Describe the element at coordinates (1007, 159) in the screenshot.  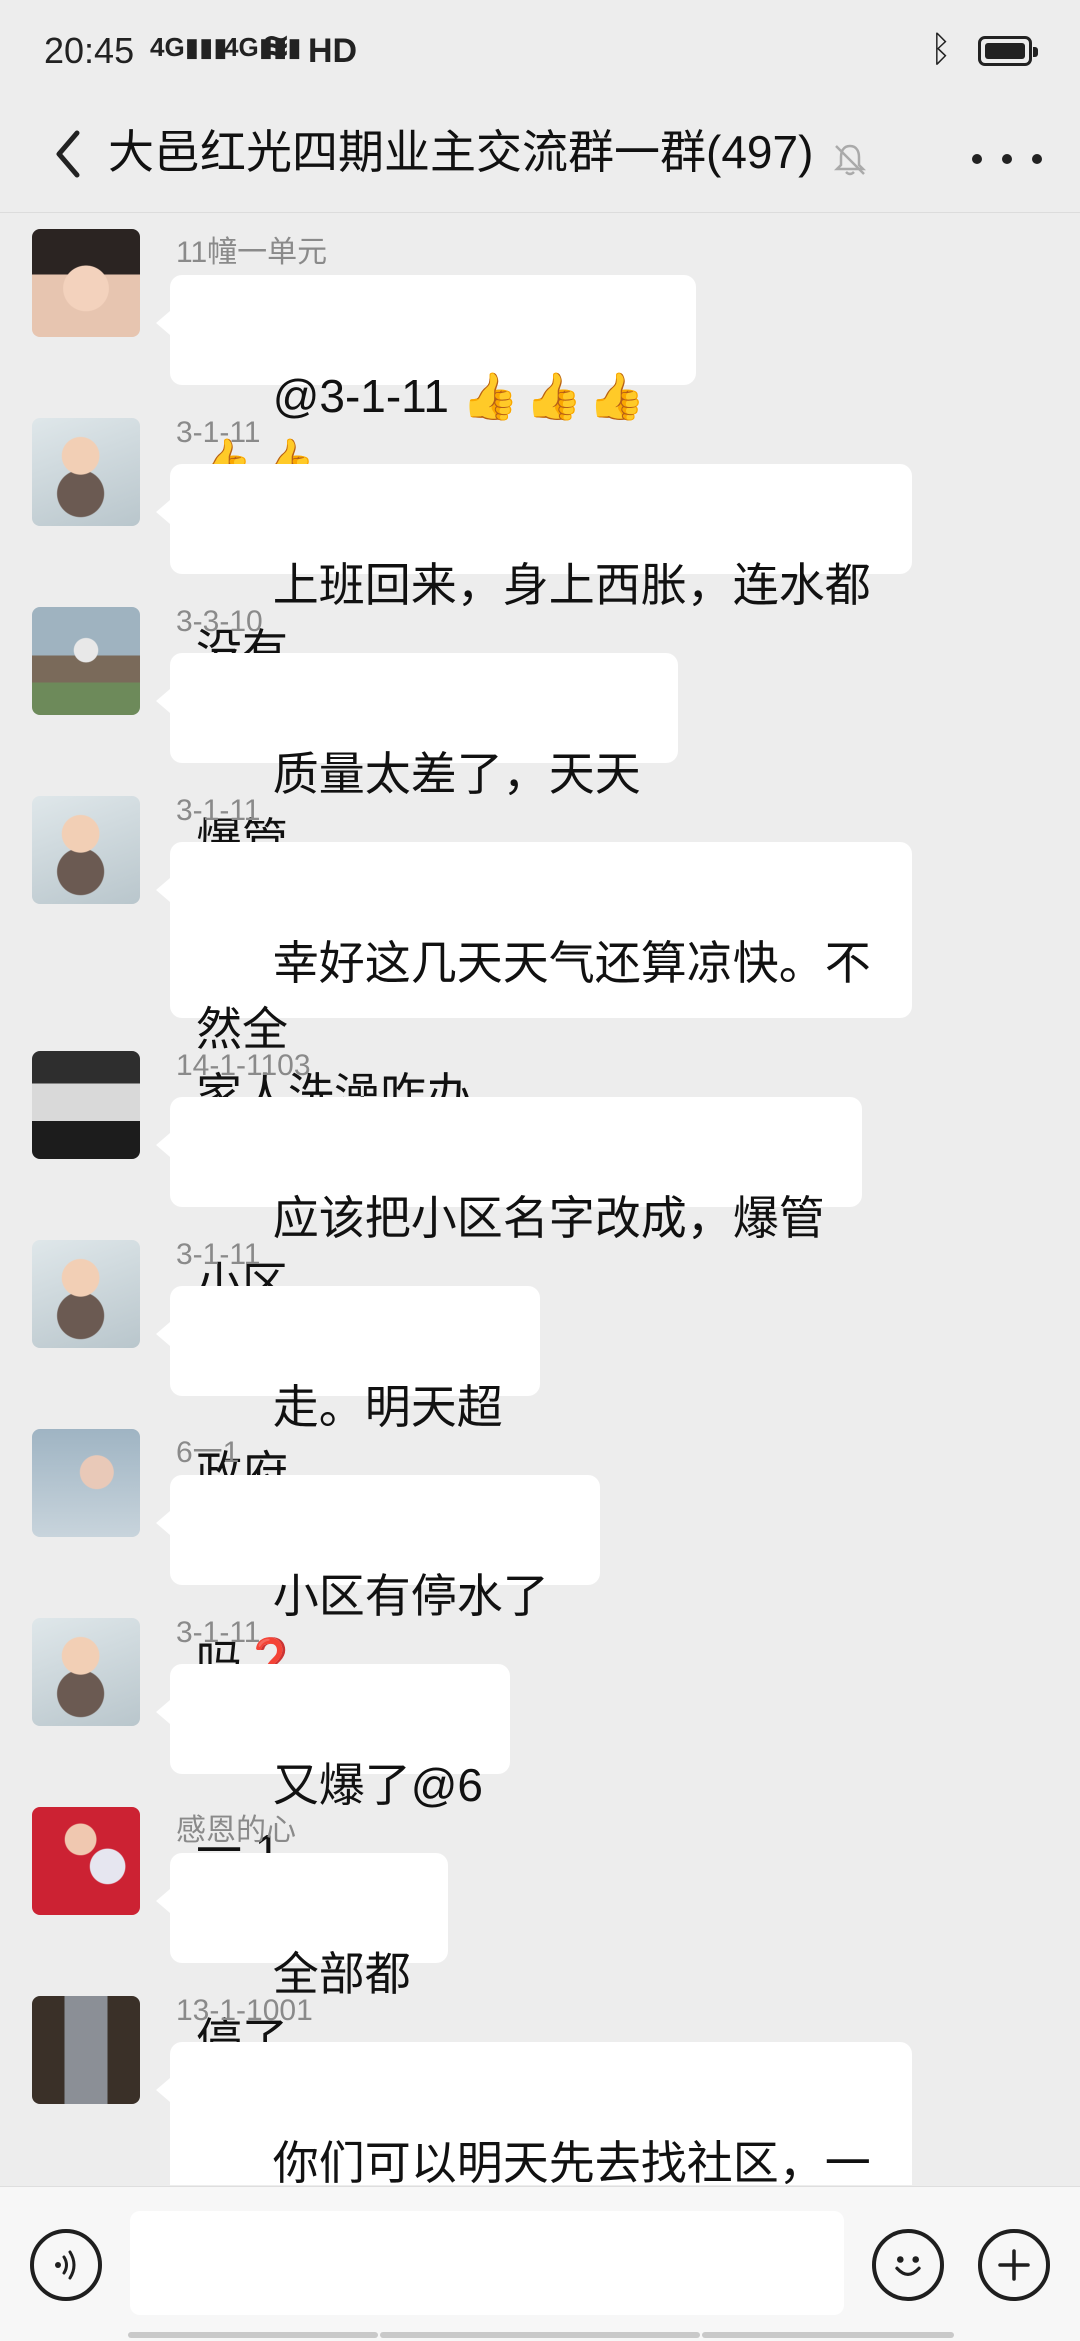
I see `more-options-button` at that location.